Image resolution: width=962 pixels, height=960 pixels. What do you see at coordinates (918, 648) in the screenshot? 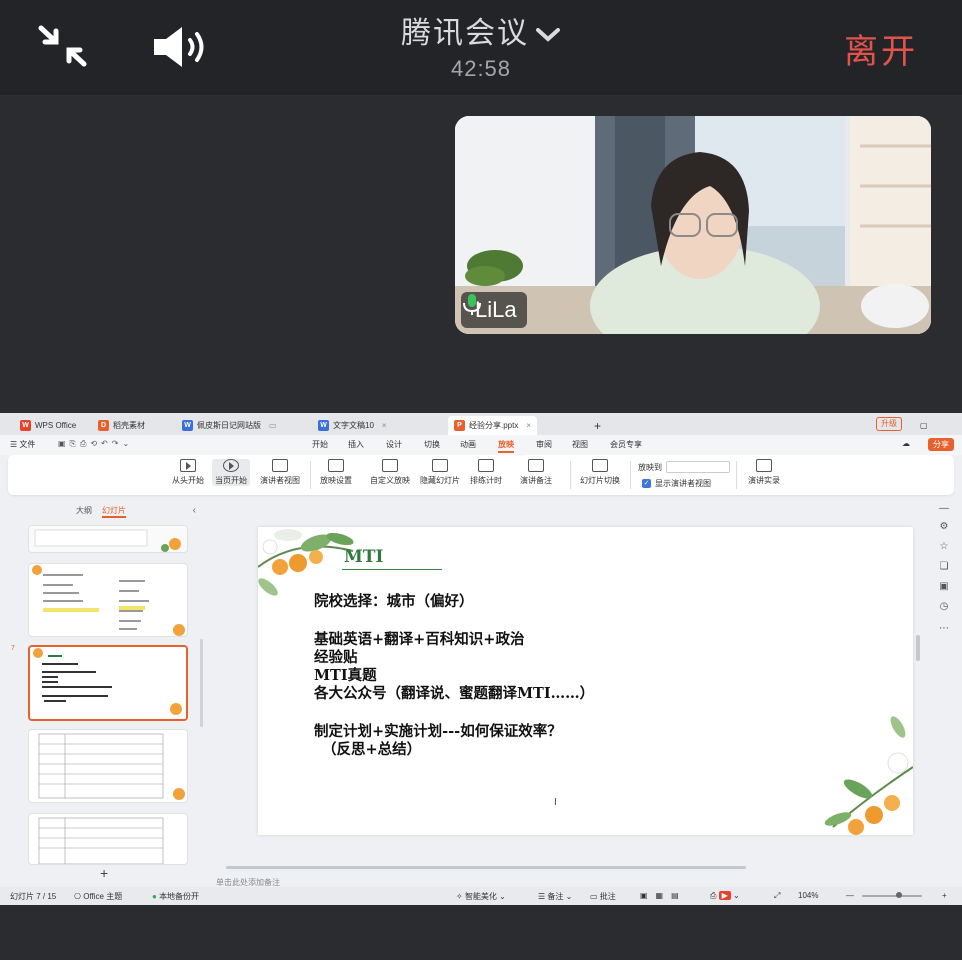
I see `vertical-scrollbar` at bounding box center [918, 648].